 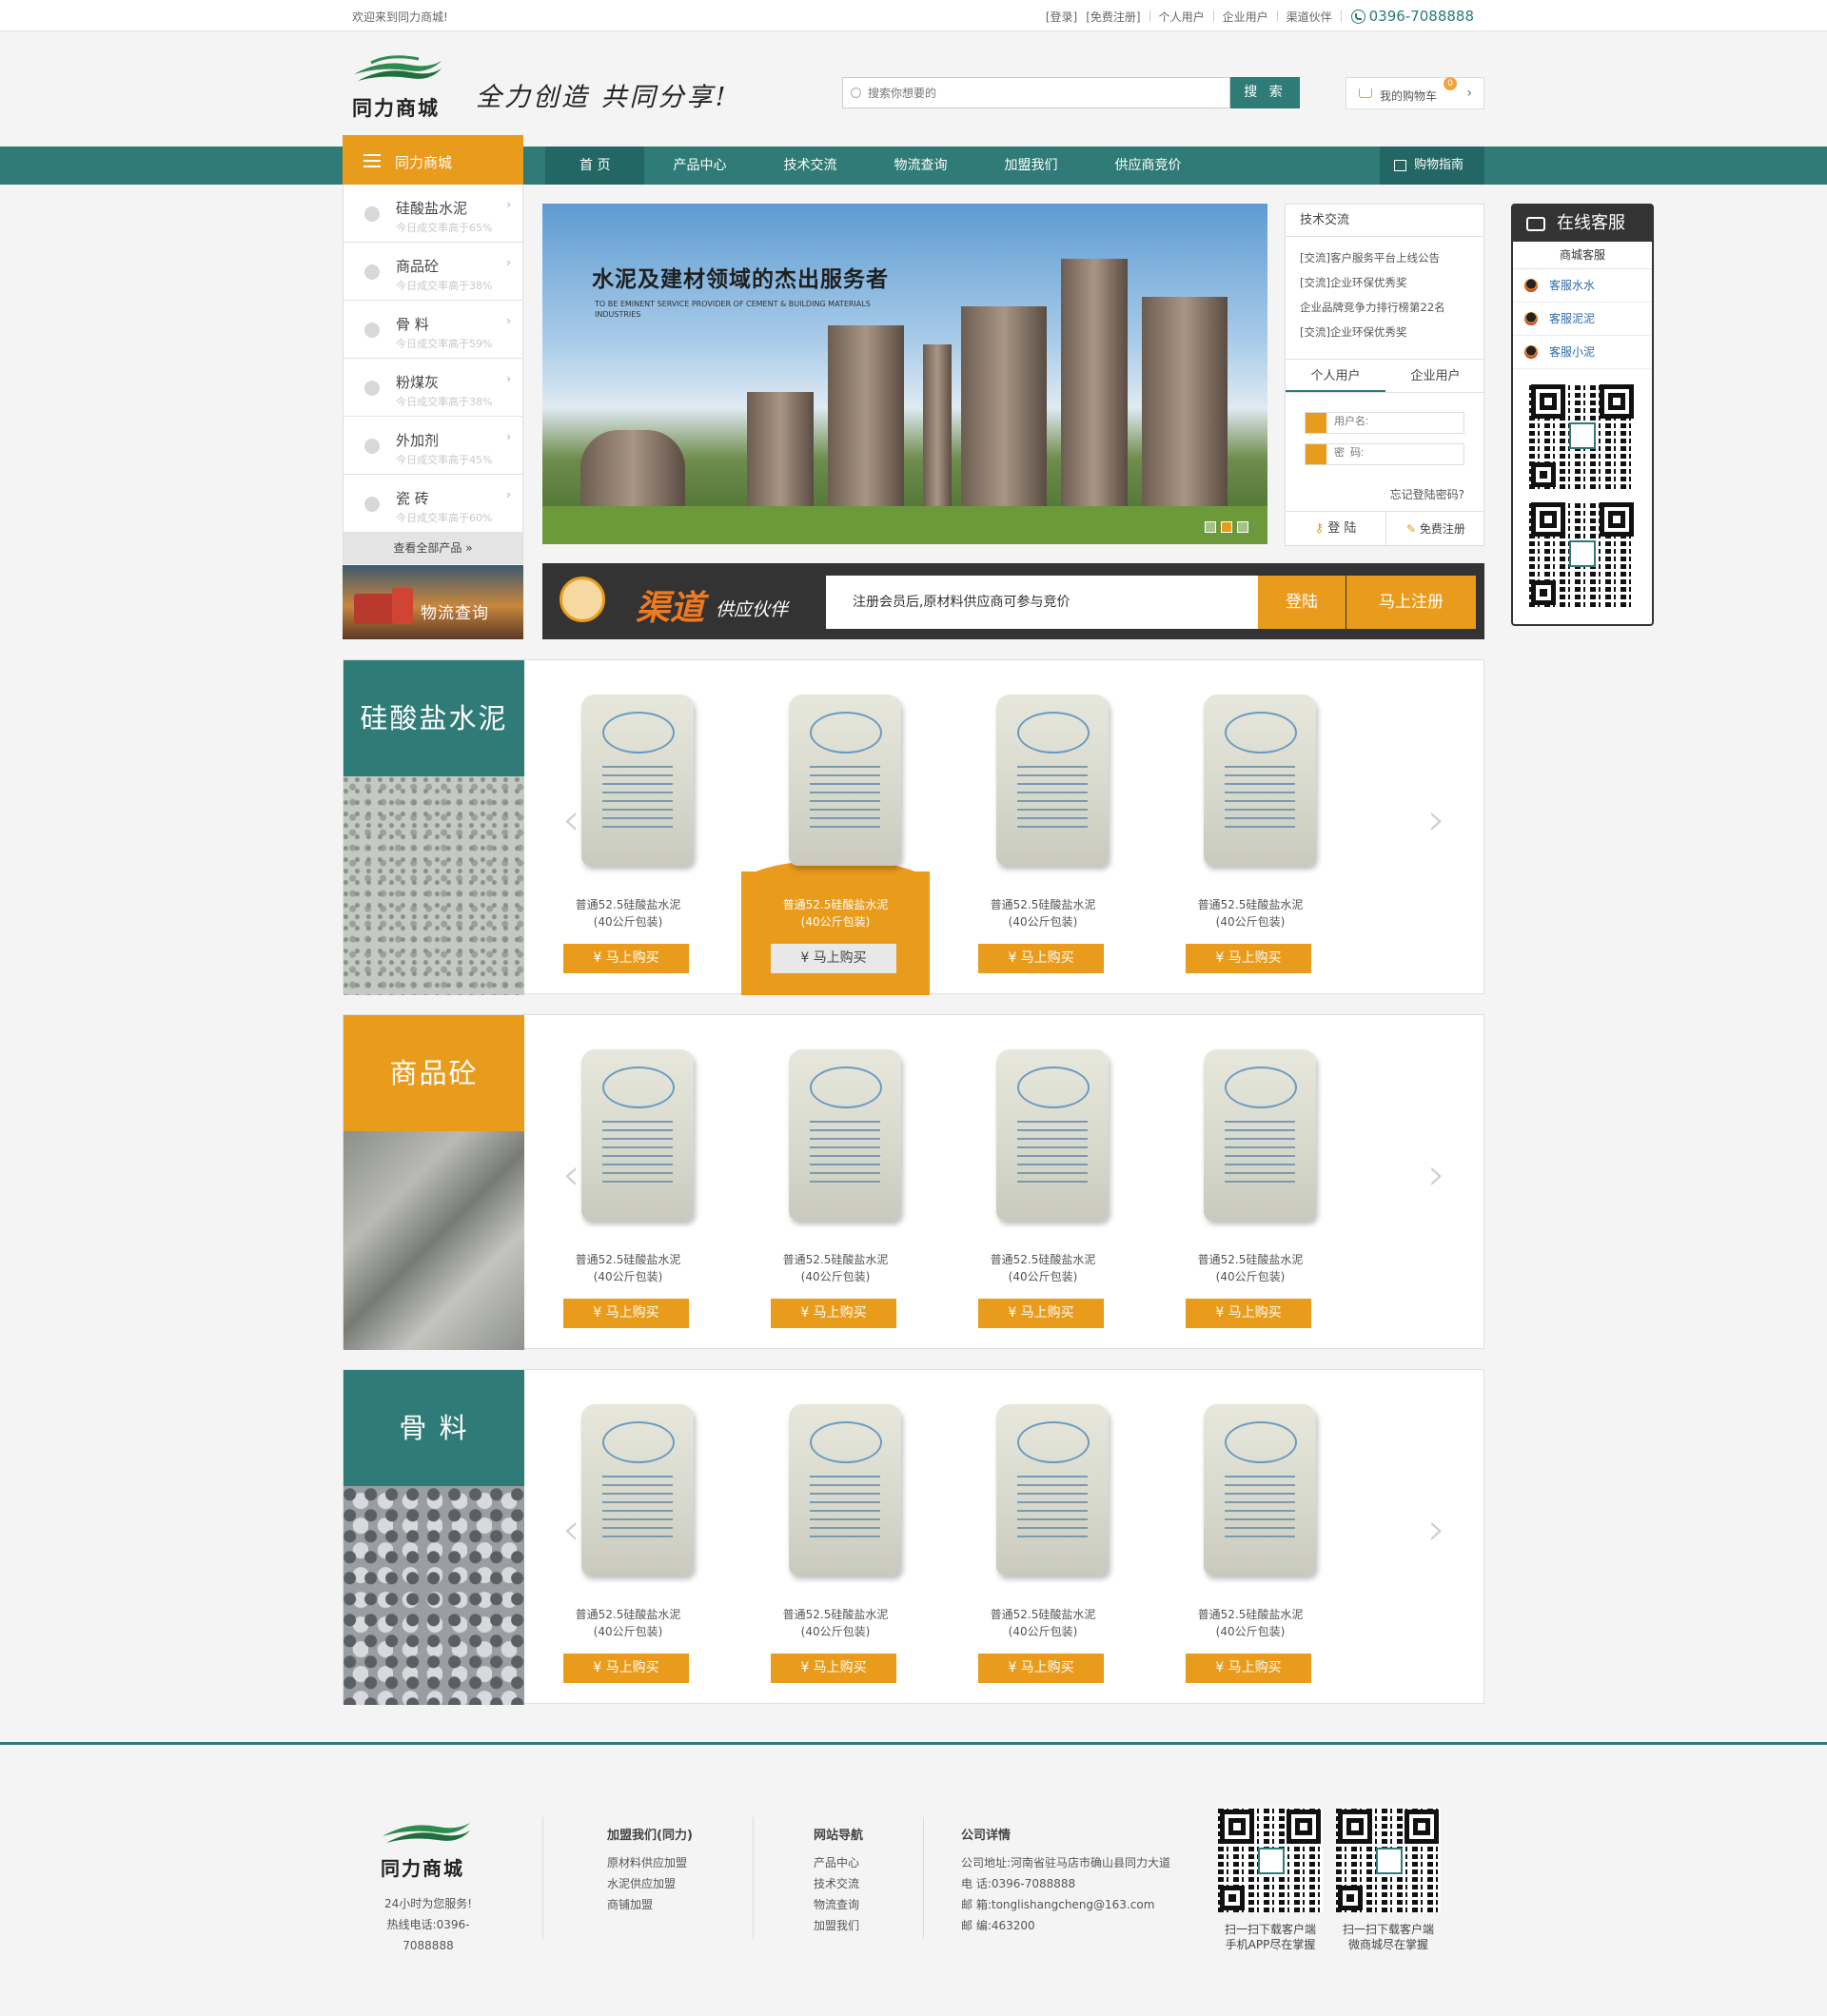 What do you see at coordinates (1582, 286) in the screenshot?
I see `service-agent: 客服水水` at bounding box center [1582, 286].